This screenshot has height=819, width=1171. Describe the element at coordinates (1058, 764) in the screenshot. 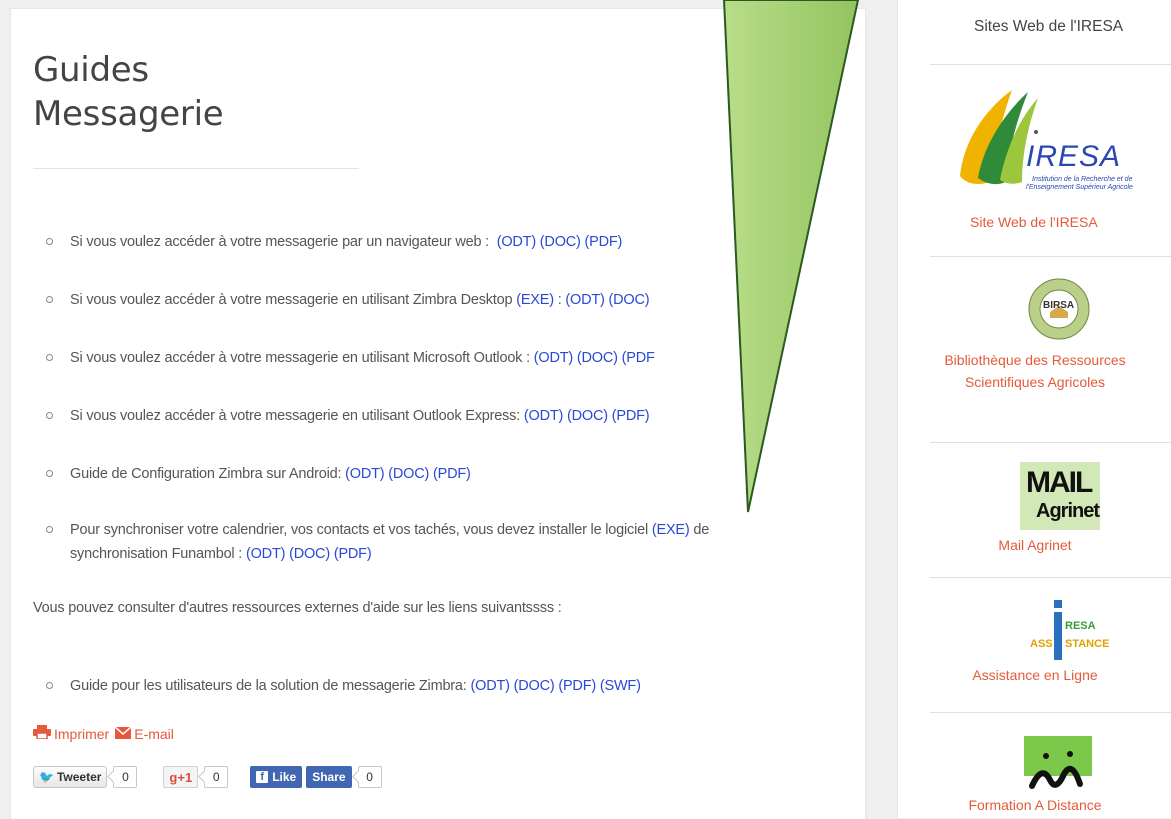

I see `formation-distance-logo` at that location.